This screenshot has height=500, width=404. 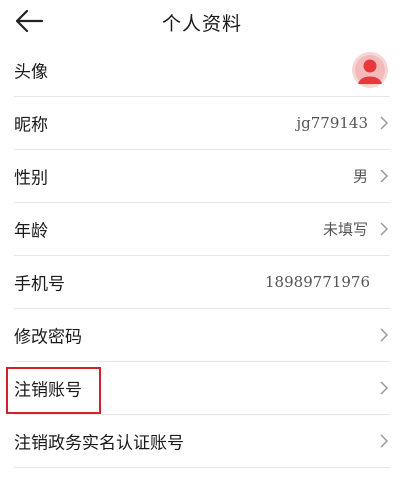 I want to click on gender-row: 性别 男, so click(x=202, y=176).